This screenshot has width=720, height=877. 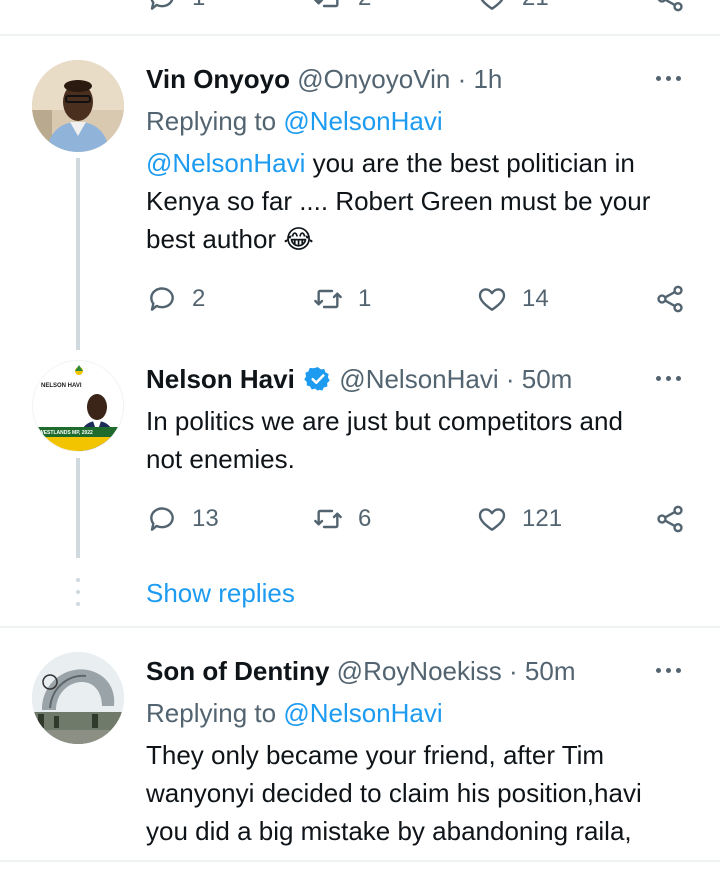 I want to click on like-button: 14, so click(x=512, y=299).